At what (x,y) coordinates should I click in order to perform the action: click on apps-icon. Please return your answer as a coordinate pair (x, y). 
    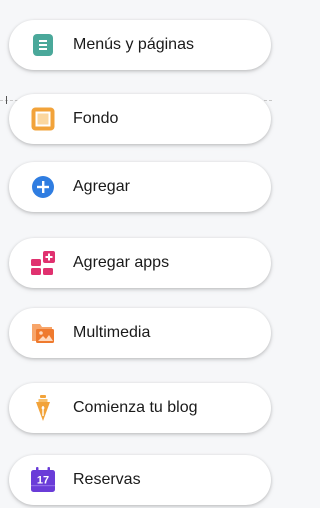
    Looking at the image, I should click on (43, 263).